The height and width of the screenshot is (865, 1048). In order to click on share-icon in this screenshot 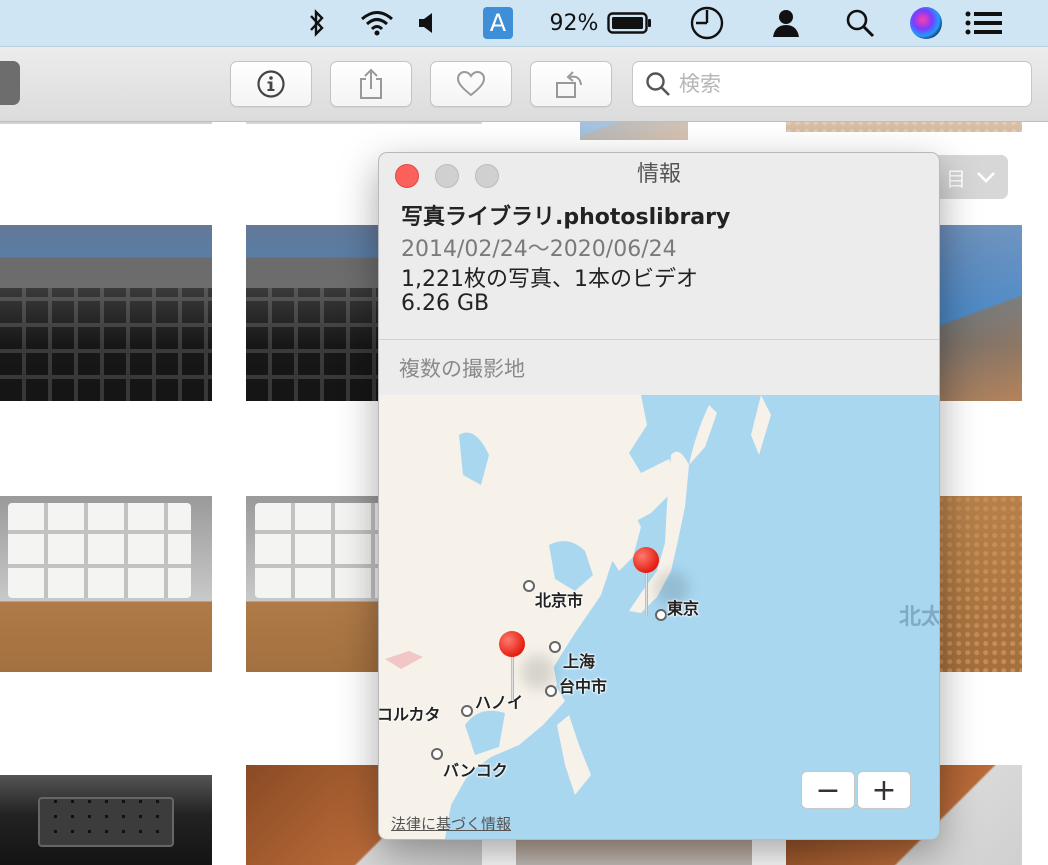, I will do `click(371, 83)`.